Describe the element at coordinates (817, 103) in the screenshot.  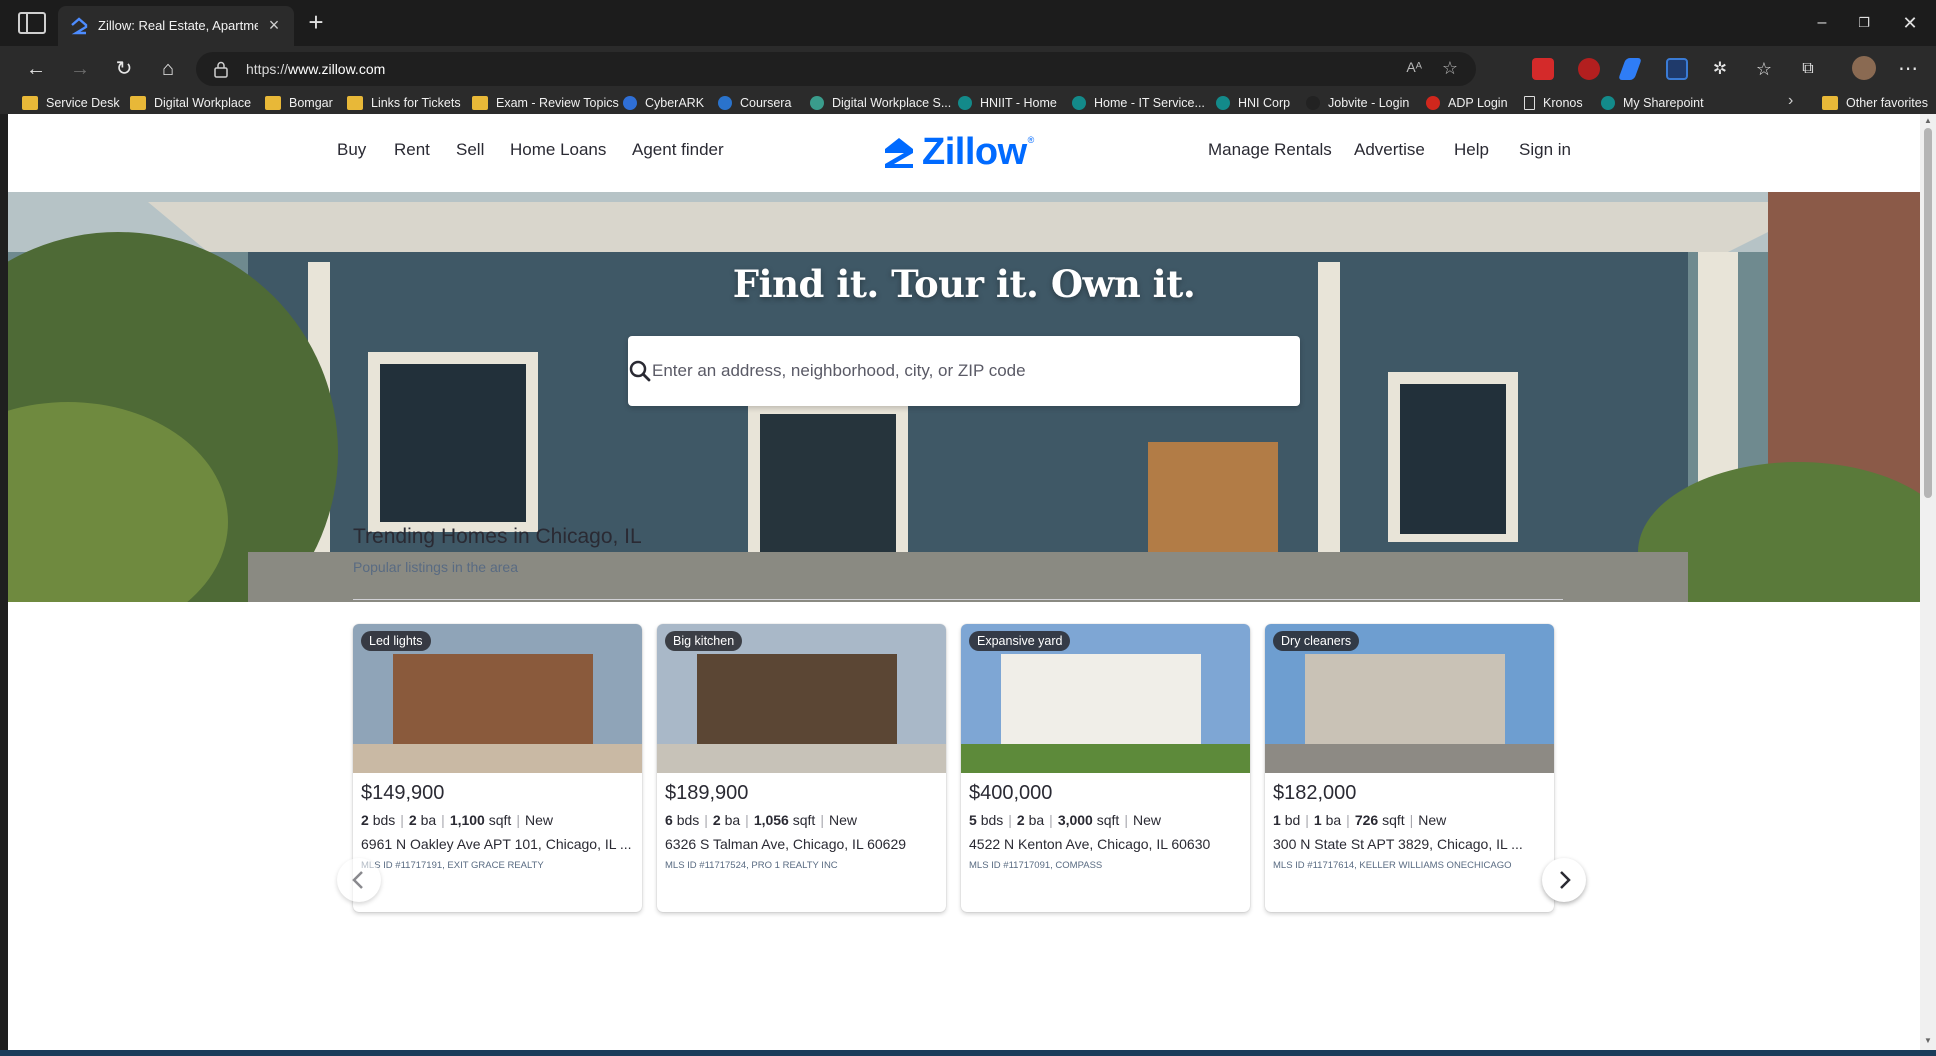
I see `site-icon` at that location.